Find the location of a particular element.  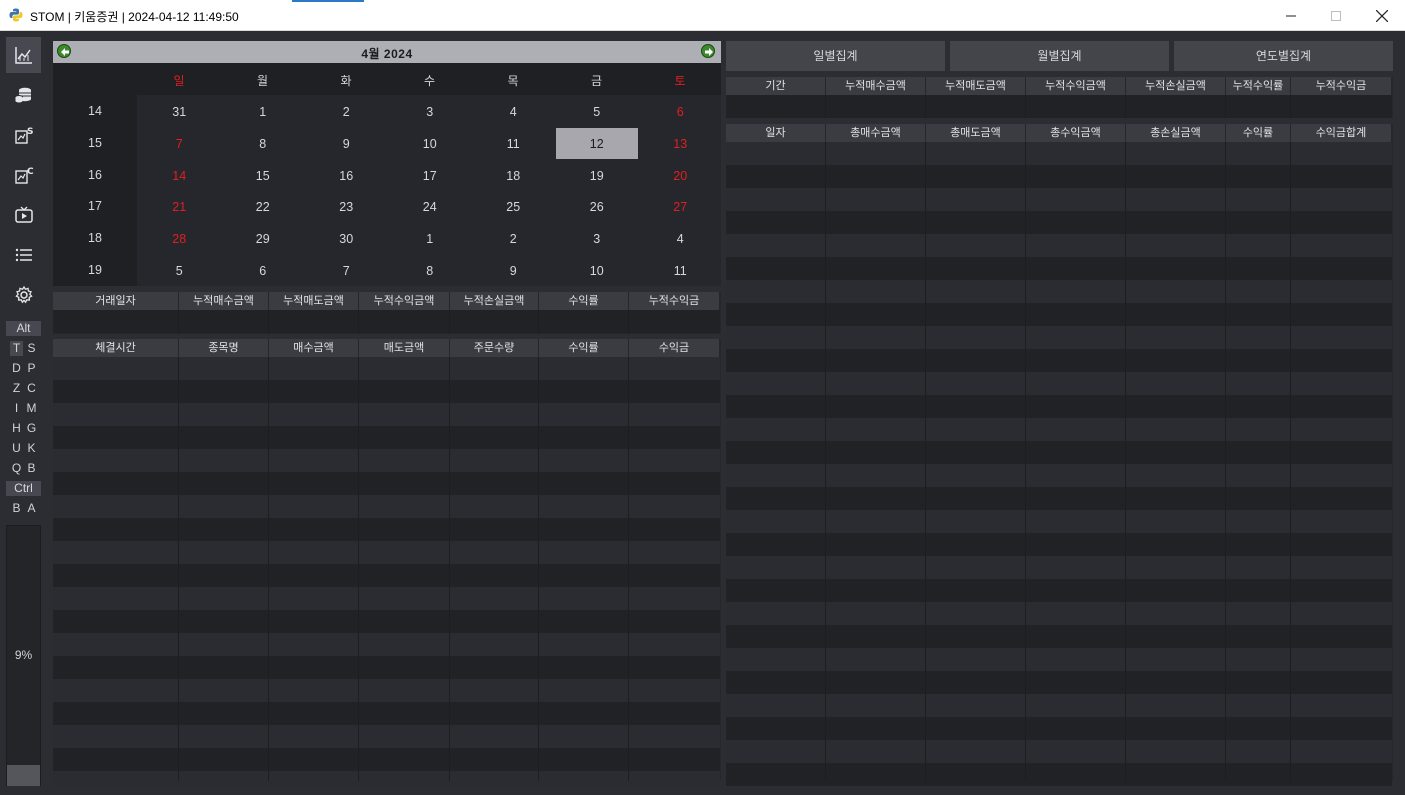

column-header: 총매수금액 is located at coordinates (876, 133).